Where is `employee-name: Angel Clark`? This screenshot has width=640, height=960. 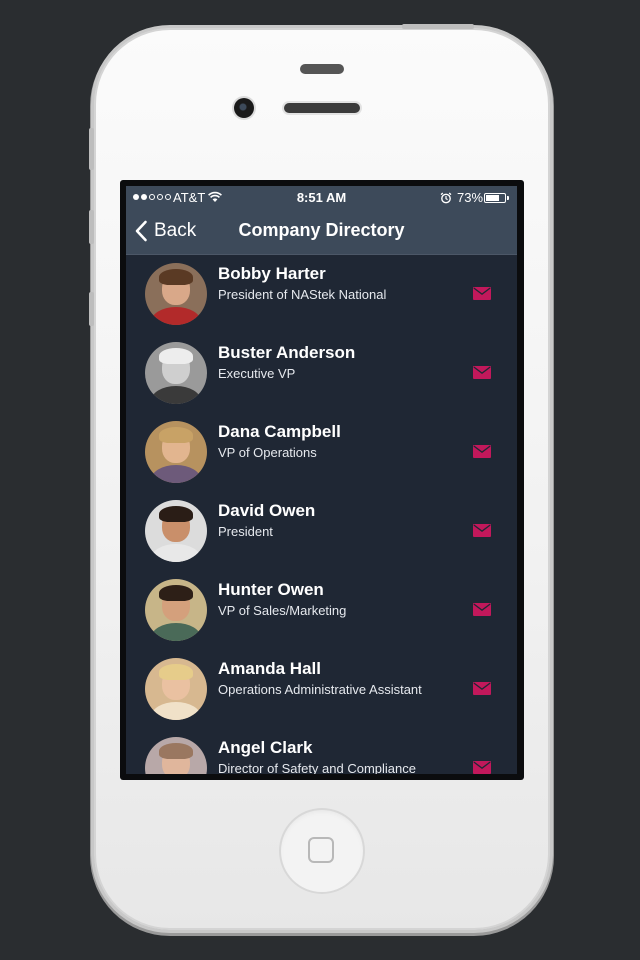 employee-name: Angel Clark is located at coordinates (265, 747).